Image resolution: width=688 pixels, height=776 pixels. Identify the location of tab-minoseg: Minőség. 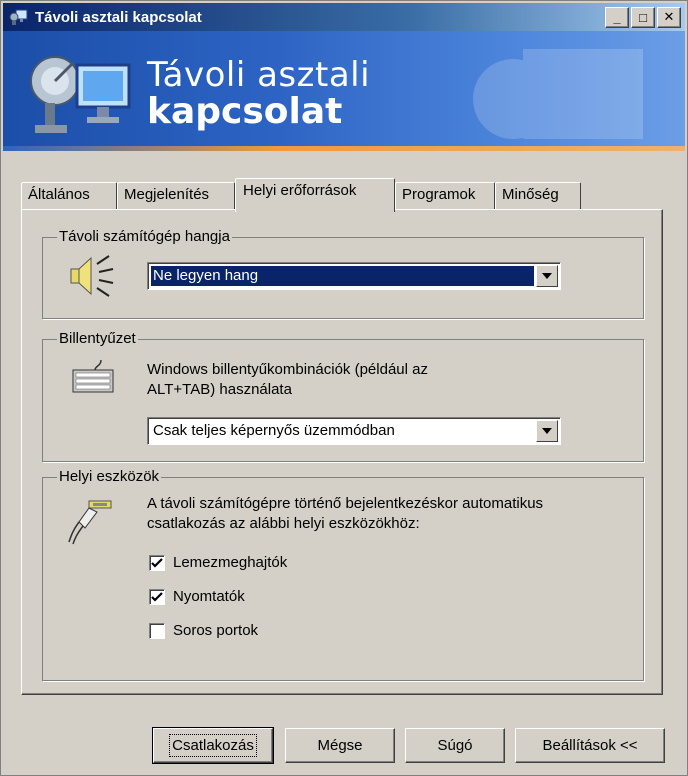
(538, 196).